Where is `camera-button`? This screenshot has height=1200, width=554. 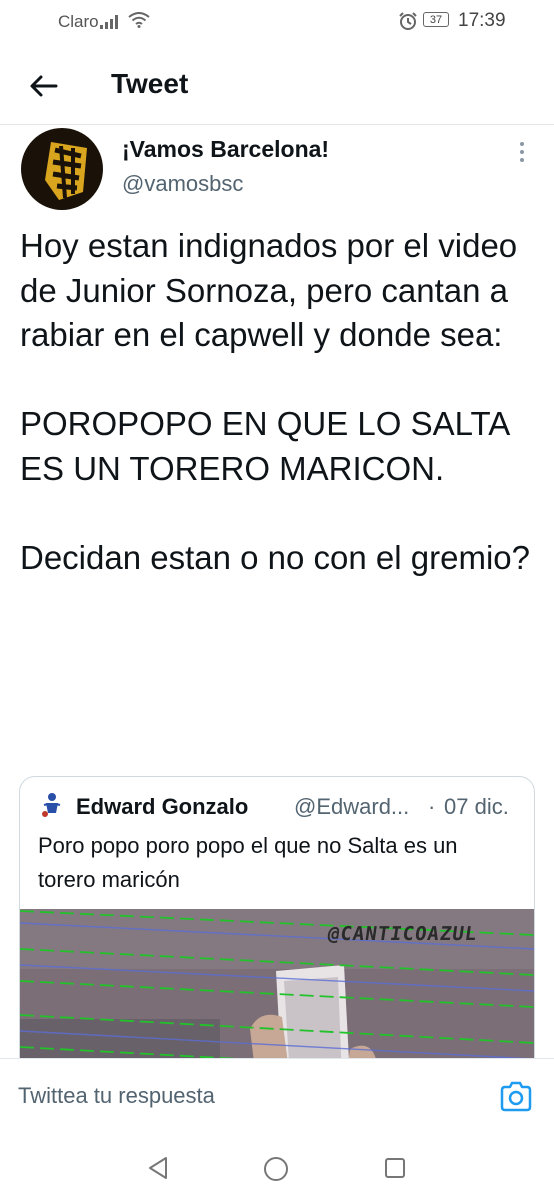 camera-button is located at coordinates (516, 1097).